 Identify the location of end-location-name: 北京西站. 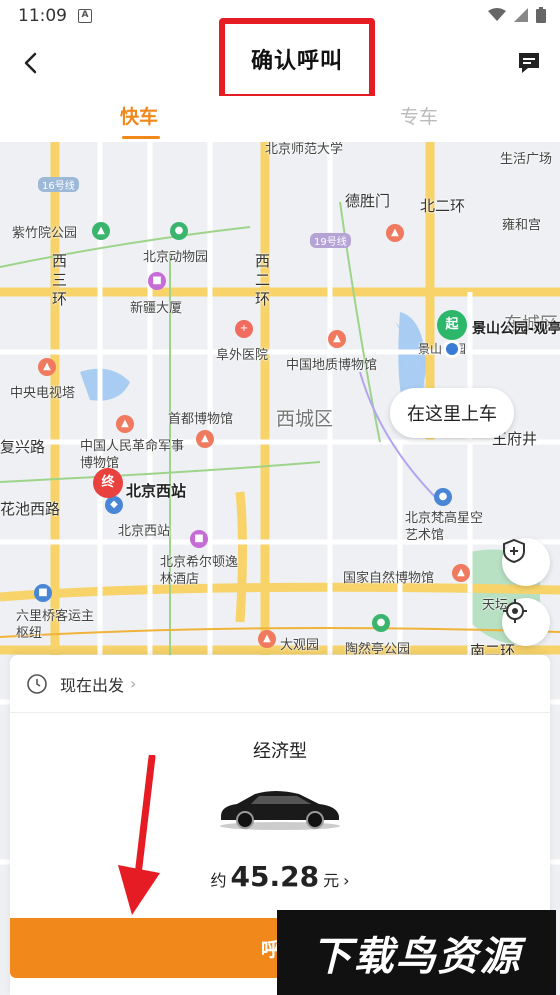
(156, 491).